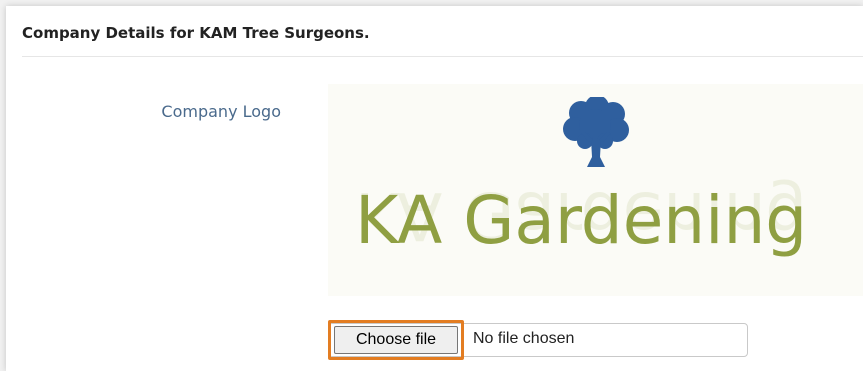 The image size is (863, 371). Describe the element at coordinates (442, 56) in the screenshot. I see `header-divider` at that location.